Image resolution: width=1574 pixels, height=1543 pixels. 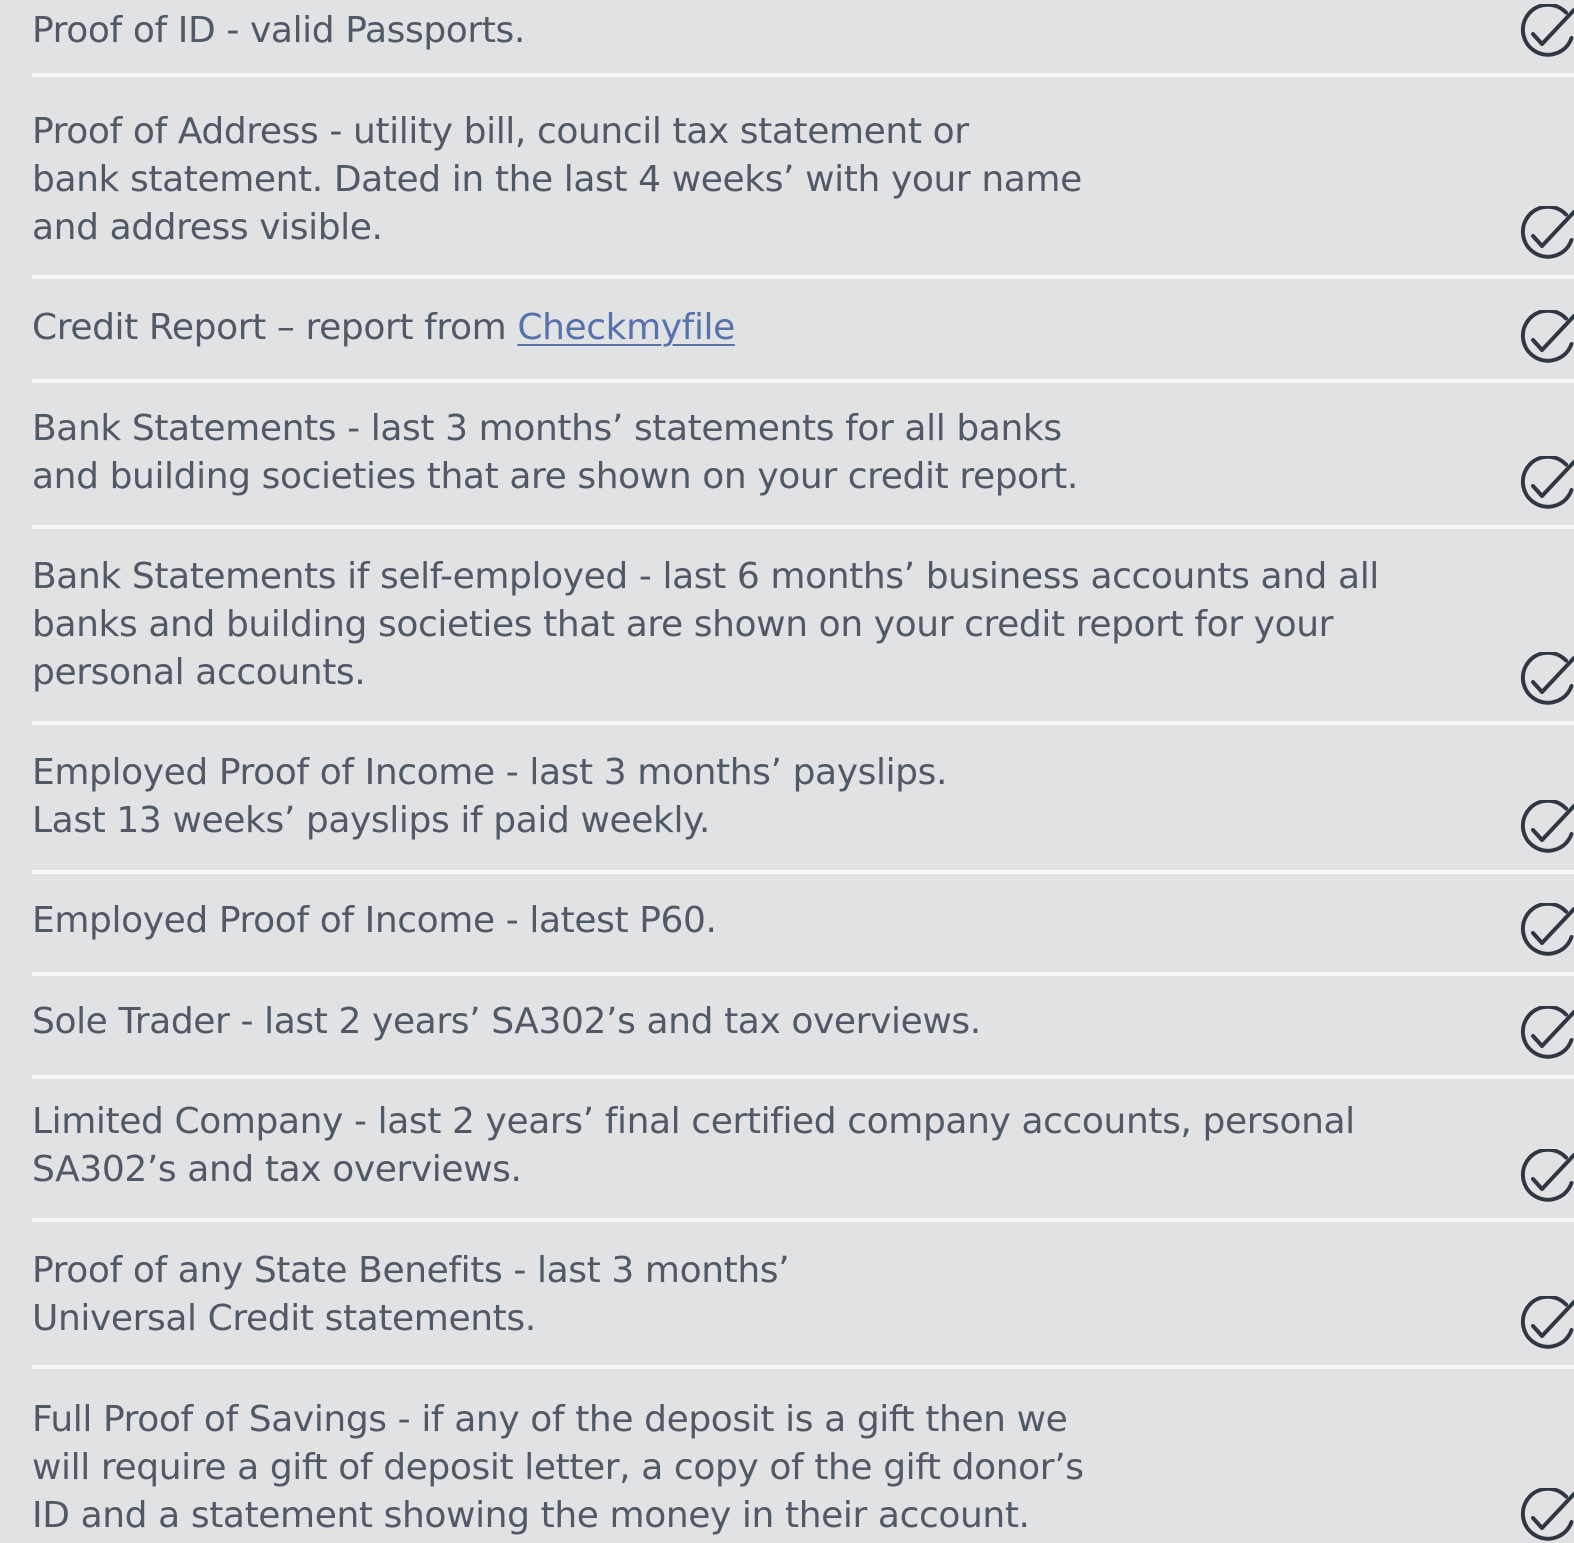 I want to click on checklist-item-text: Credit Report – report from Checkmyfile, so click(x=383, y=328).